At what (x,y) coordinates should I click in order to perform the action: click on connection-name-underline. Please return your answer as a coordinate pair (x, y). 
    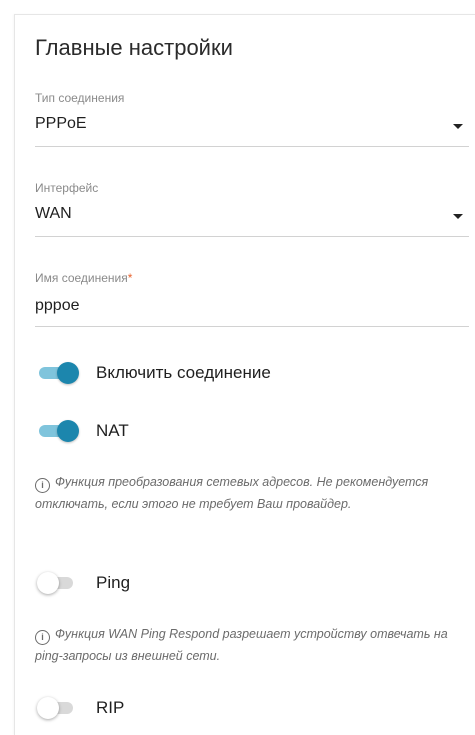
    Looking at the image, I should click on (252, 326).